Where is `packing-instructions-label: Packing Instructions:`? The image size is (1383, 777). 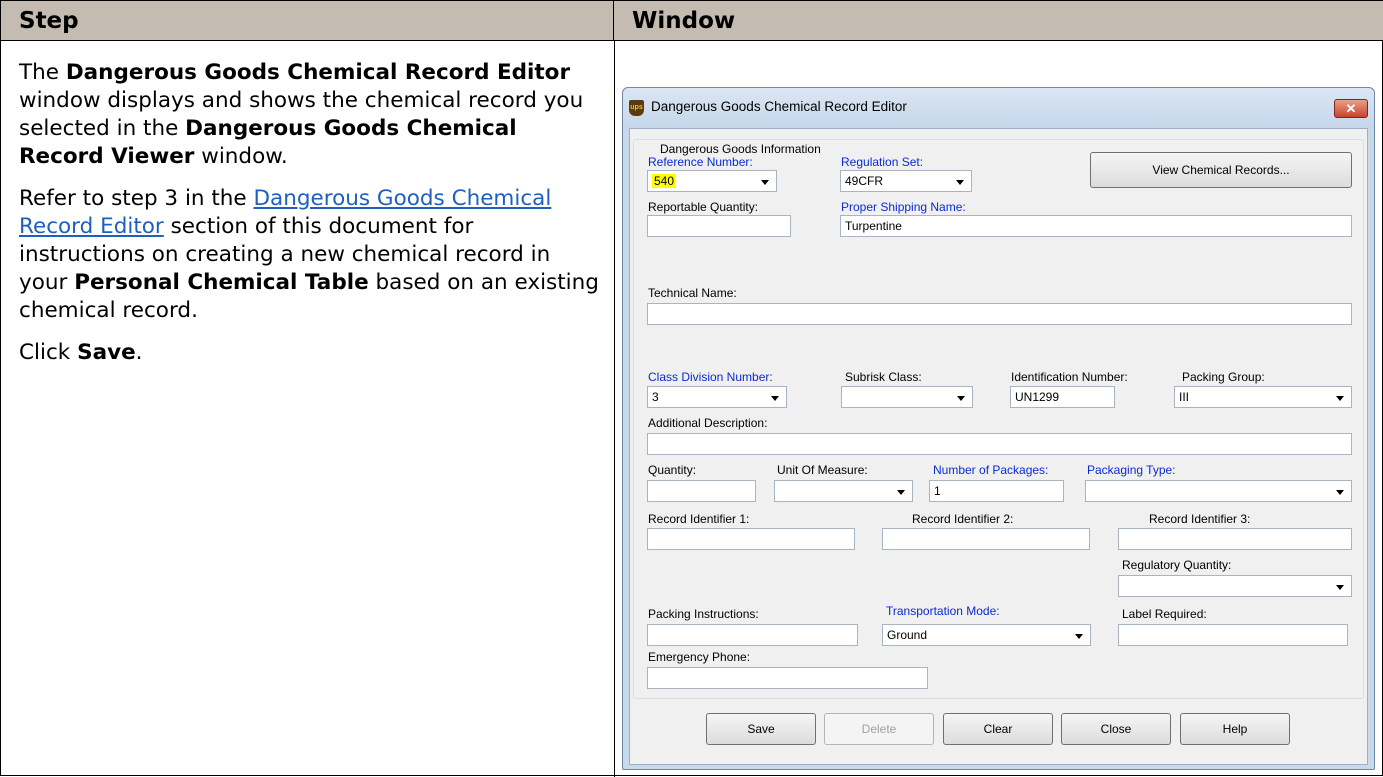 packing-instructions-label: Packing Instructions: is located at coordinates (703, 614).